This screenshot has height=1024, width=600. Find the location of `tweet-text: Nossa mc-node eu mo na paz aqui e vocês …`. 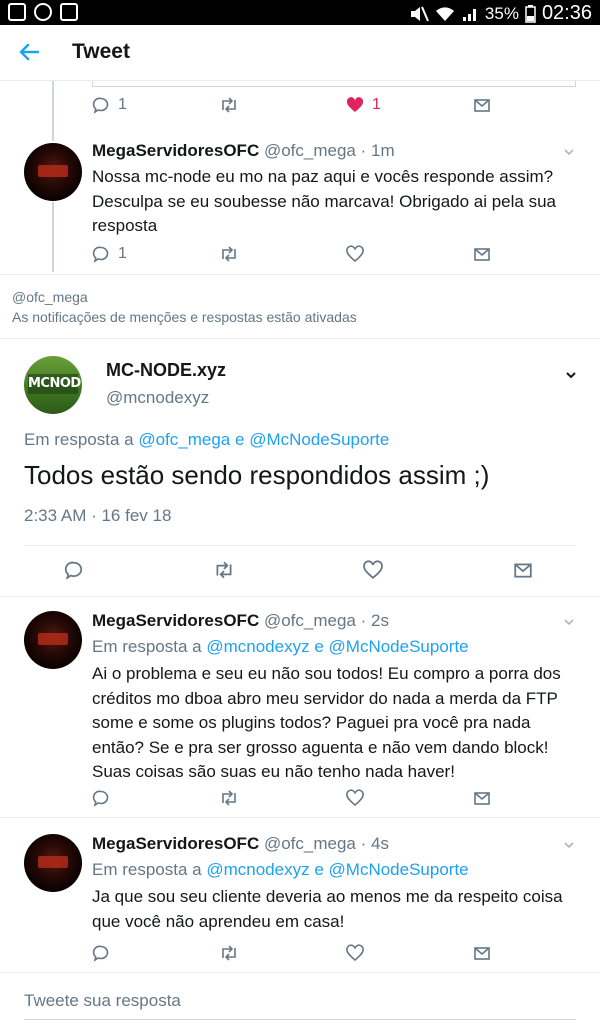

tweet-text: Nossa mc-node eu mo na paz aqui e vocês … is located at coordinates (324, 201).